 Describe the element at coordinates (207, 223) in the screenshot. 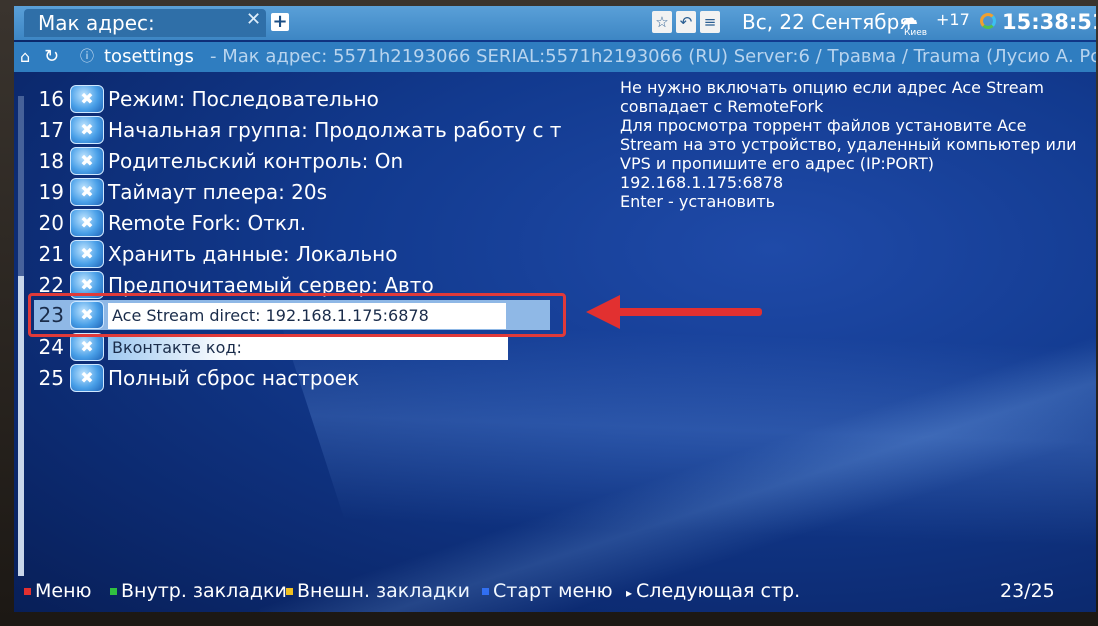

I see `item-label: Remote Fork: Откл.` at that location.